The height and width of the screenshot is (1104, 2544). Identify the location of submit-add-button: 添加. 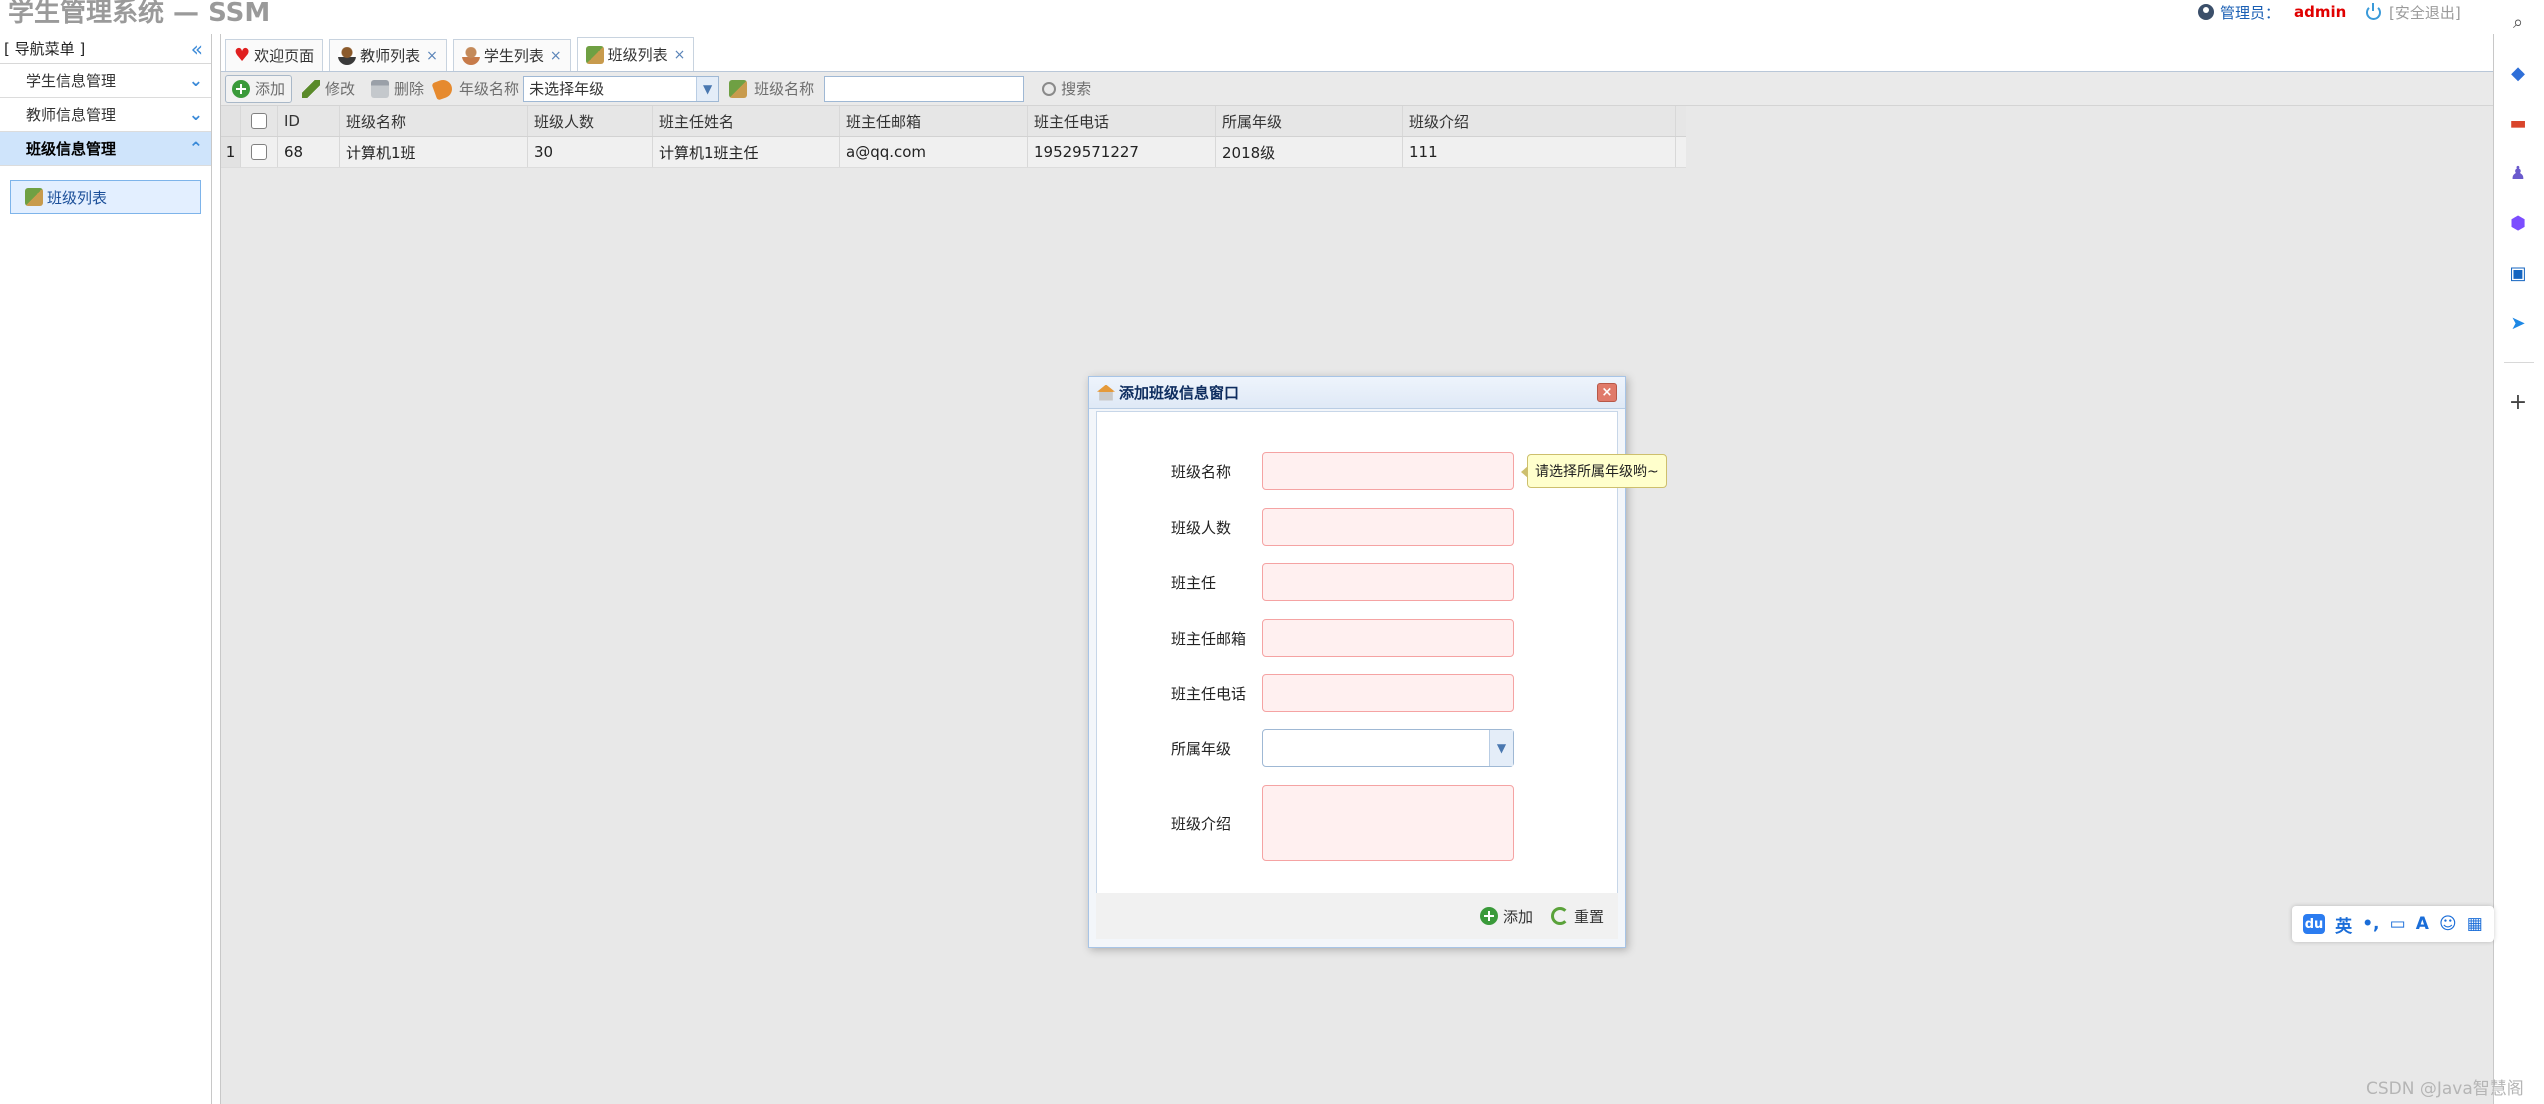
(1506, 916).